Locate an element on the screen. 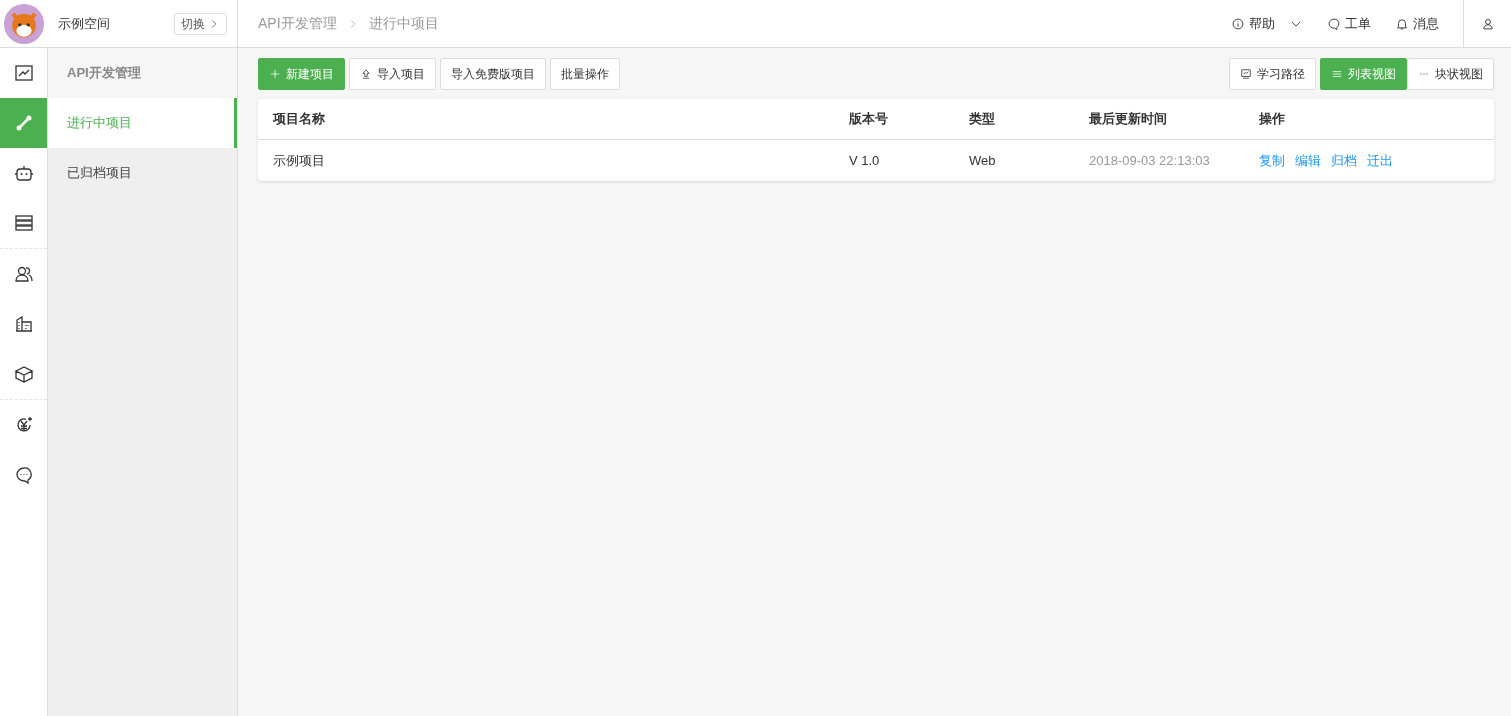  workspace-name: 示例空间 is located at coordinates (84, 23).